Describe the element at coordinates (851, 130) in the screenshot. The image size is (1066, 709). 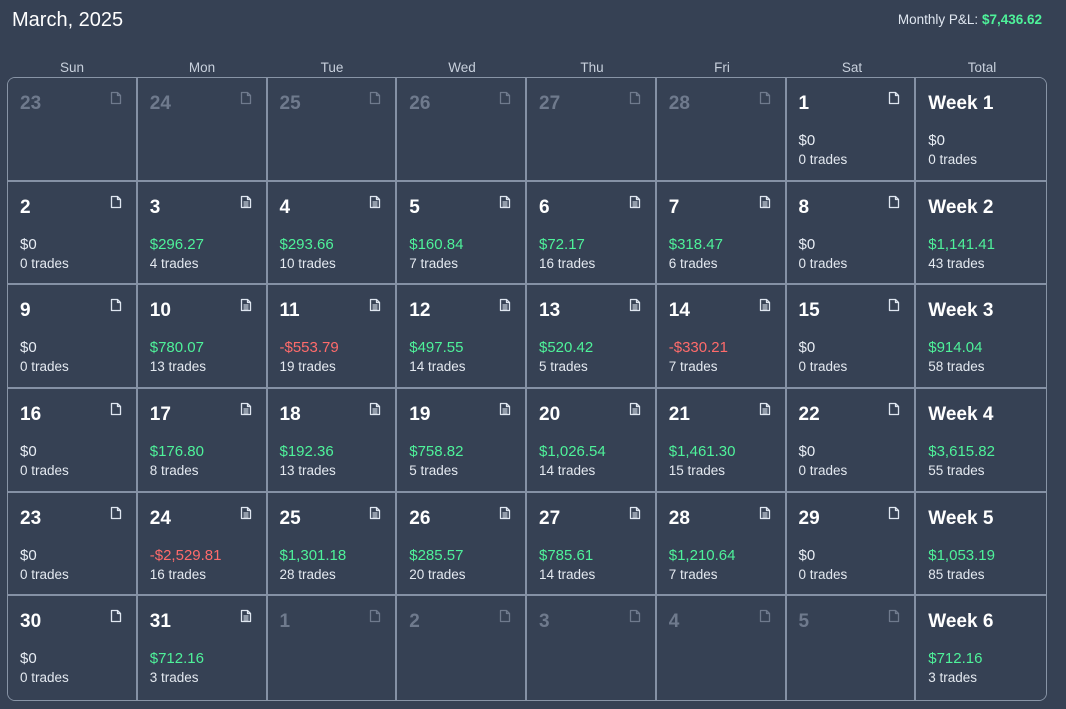
I see `day-cell: 1 $0 0 trades` at that location.